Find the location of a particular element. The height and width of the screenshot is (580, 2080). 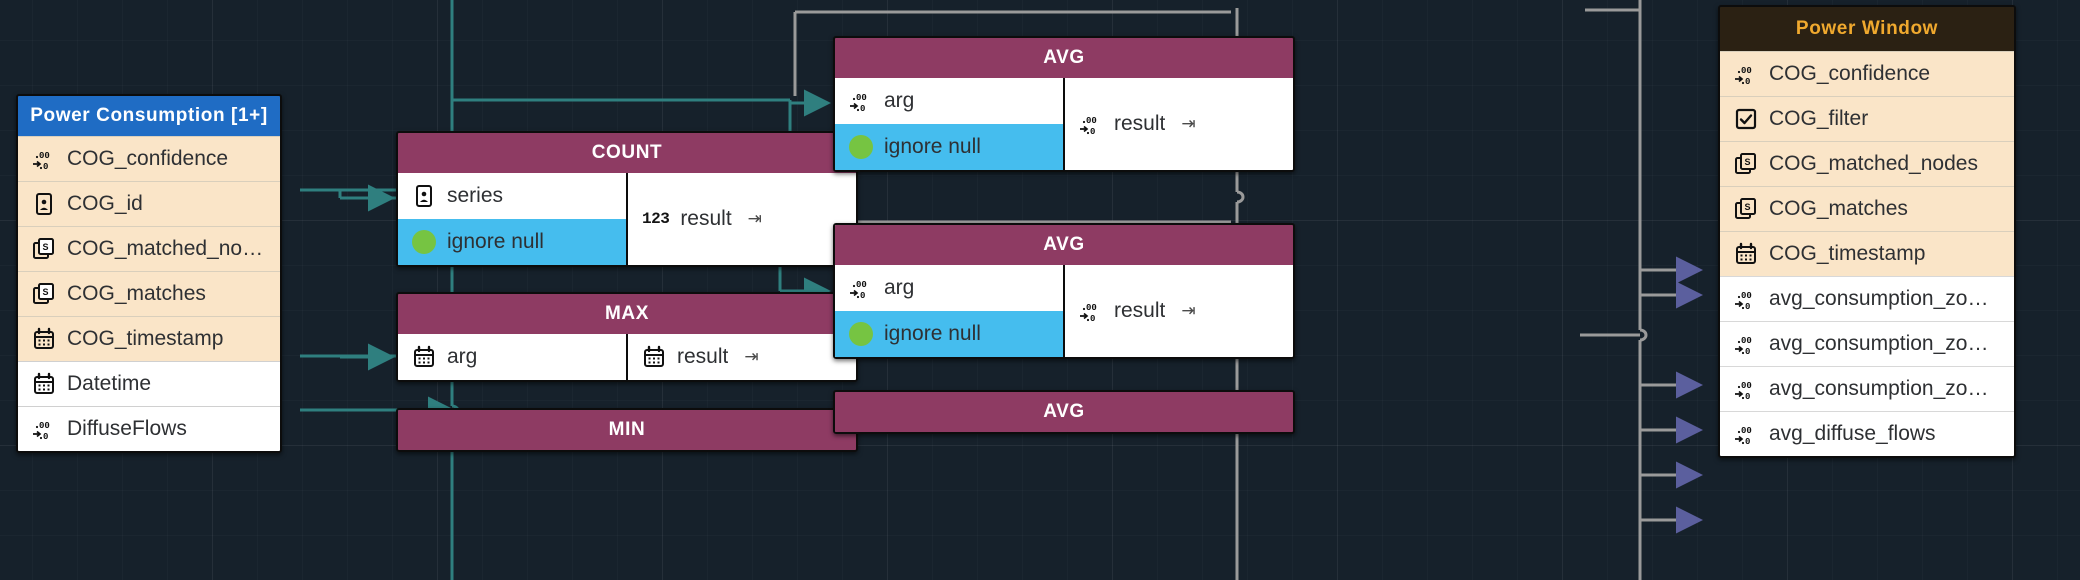

node-avg-1: AVG 00 0 arg ignore null 00 0 result ⇥ is located at coordinates (1064, 104).